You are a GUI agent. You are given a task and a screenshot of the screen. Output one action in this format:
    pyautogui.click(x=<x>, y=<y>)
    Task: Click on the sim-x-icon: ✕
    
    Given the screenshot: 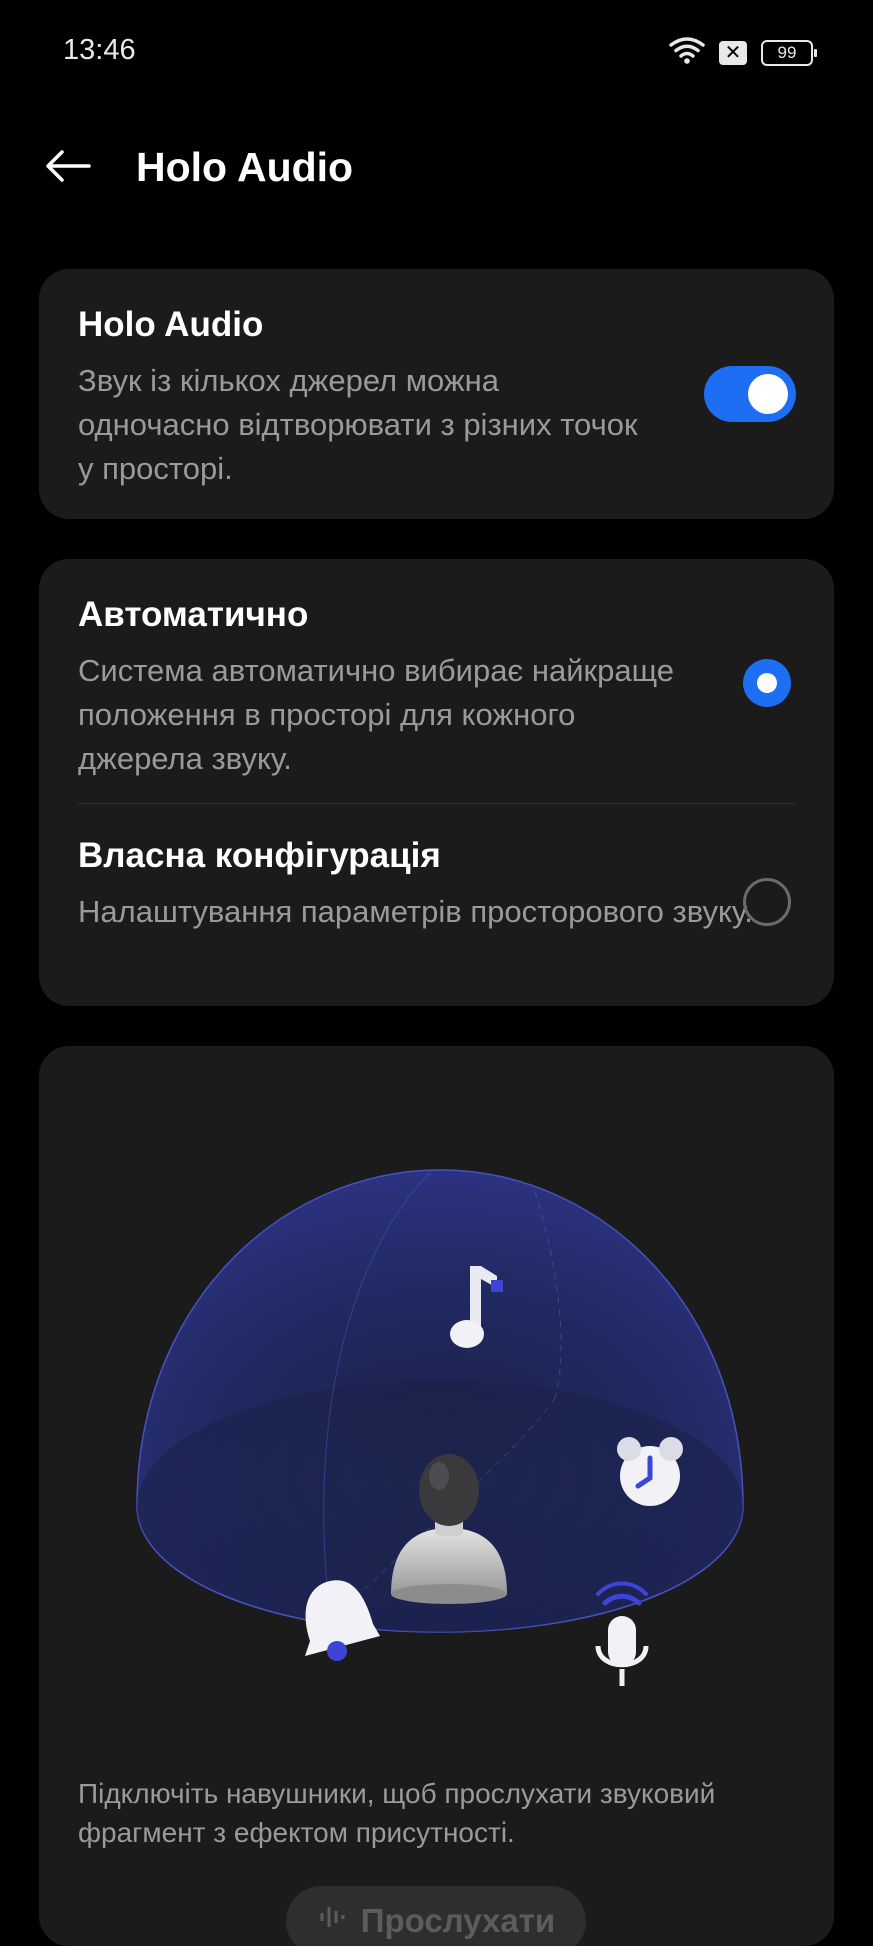 What is the action you would take?
    pyautogui.click(x=733, y=52)
    